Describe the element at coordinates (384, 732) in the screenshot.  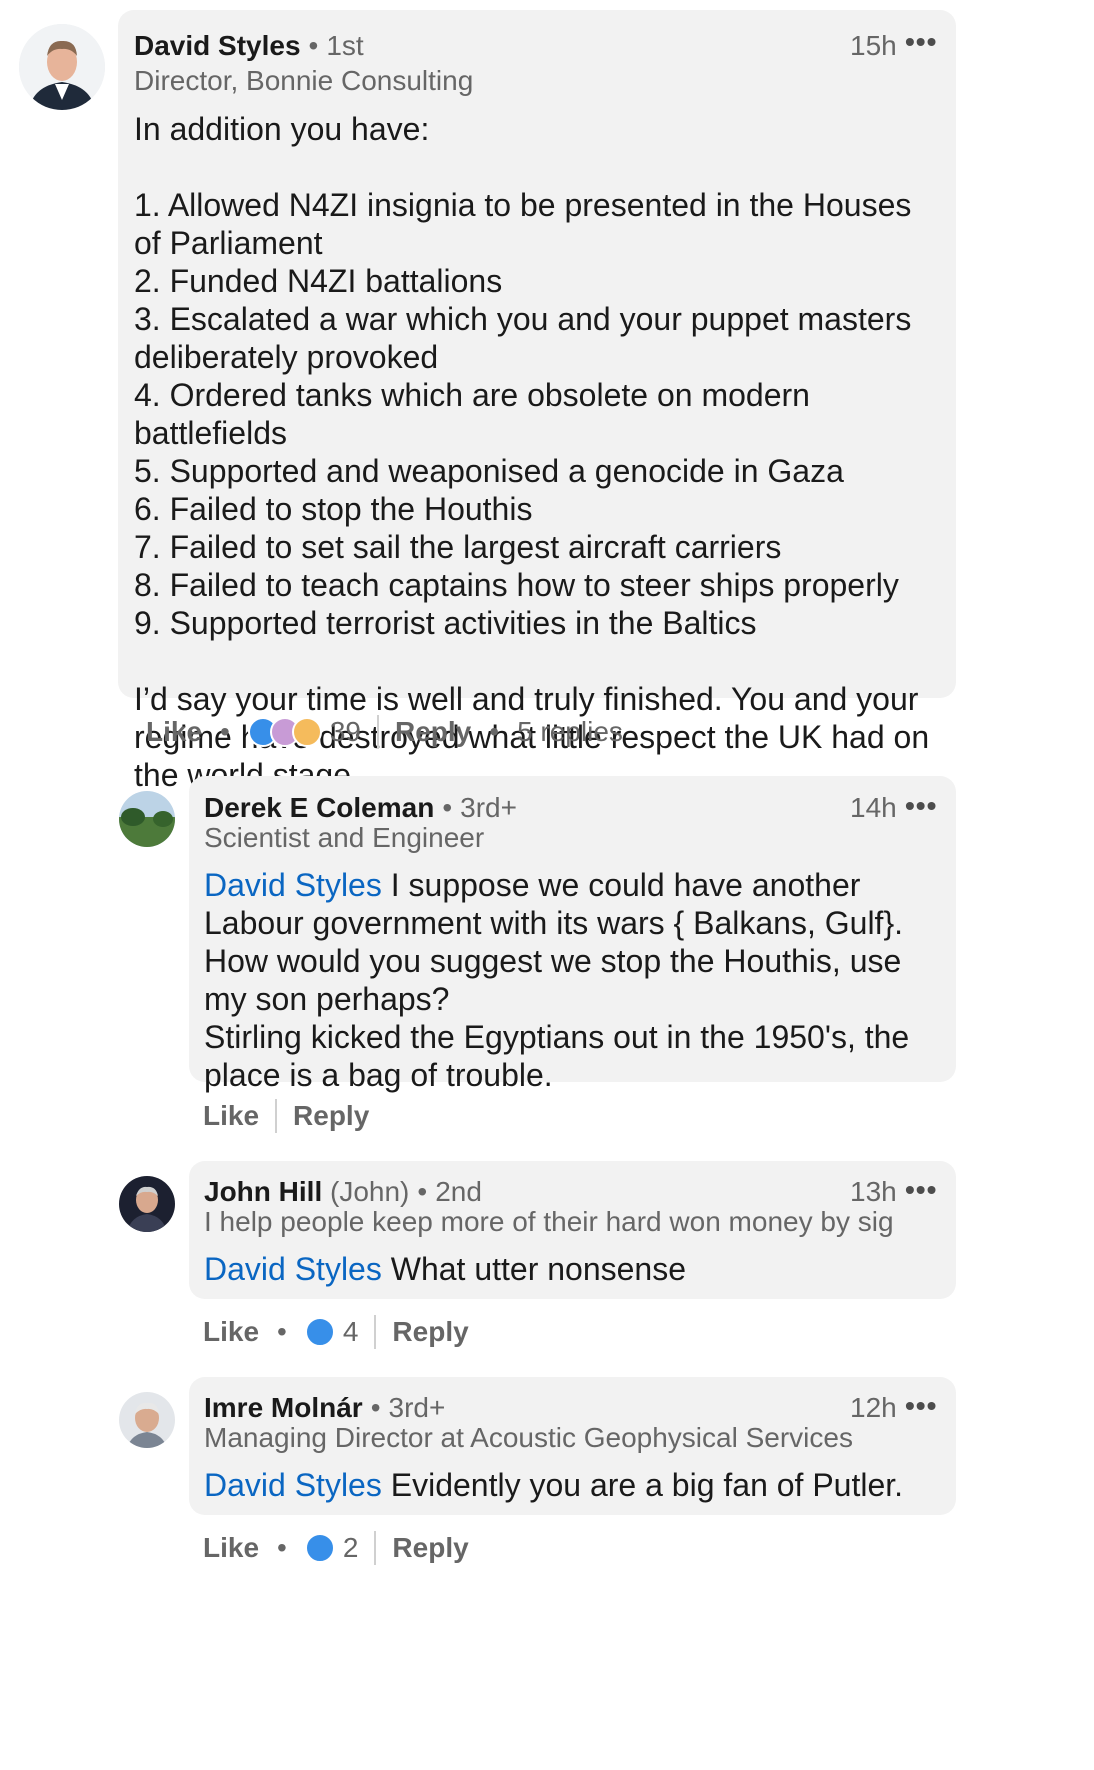
I see `comment-actions: Like • 39 Reply • 5 replies` at that location.